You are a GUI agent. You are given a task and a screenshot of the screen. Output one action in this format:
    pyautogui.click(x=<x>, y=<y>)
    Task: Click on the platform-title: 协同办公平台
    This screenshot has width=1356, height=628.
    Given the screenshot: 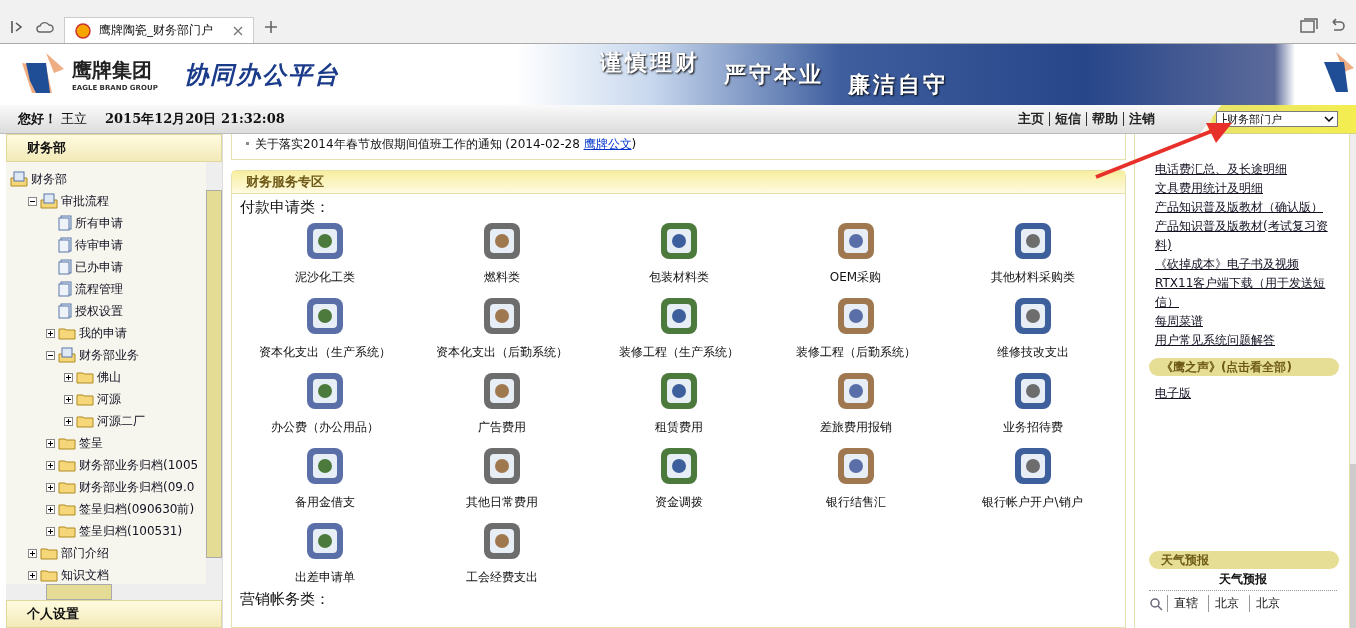 What is the action you would take?
    pyautogui.click(x=261, y=75)
    